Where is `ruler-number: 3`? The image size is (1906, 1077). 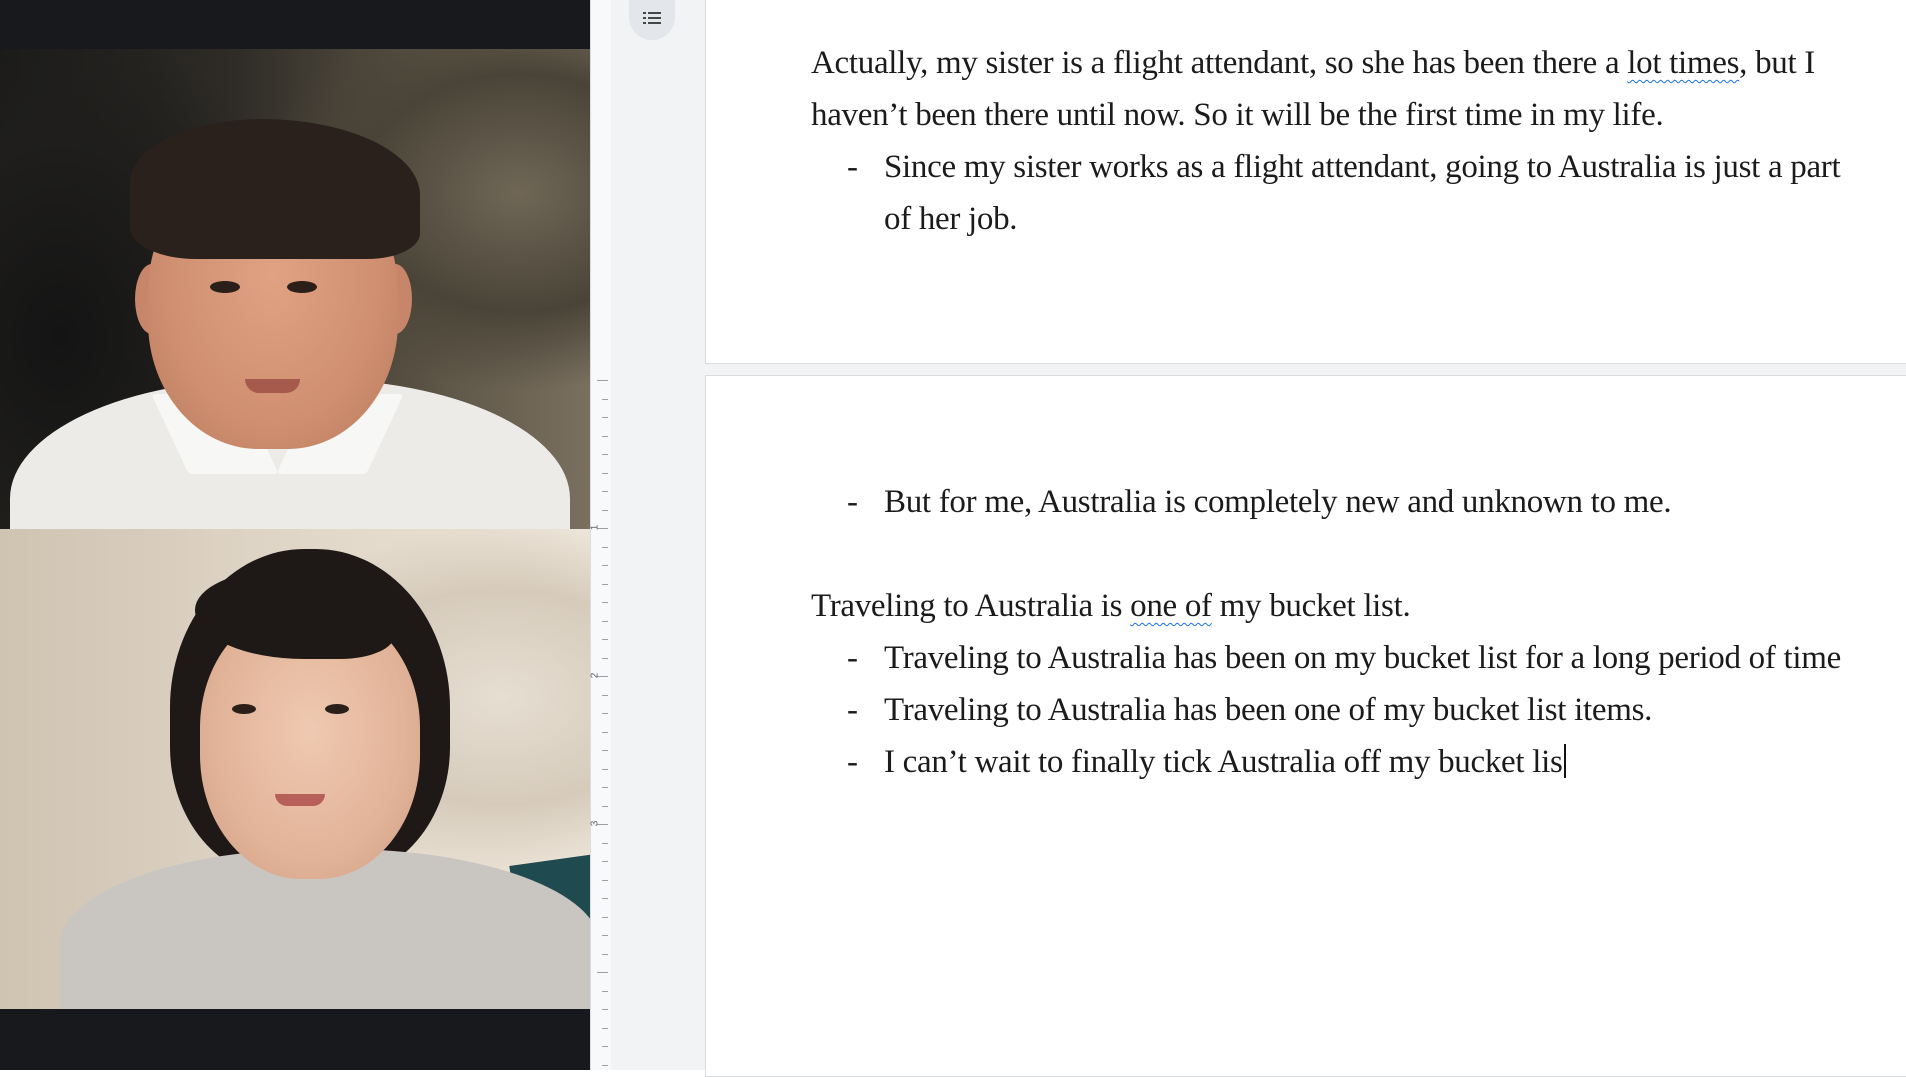
ruler-number: 3 is located at coordinates (595, 823).